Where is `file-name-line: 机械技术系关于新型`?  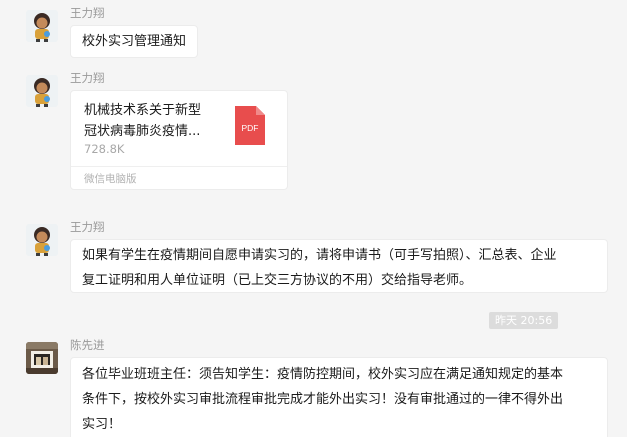 file-name-line: 机械技术系关于新型 is located at coordinates (143, 110).